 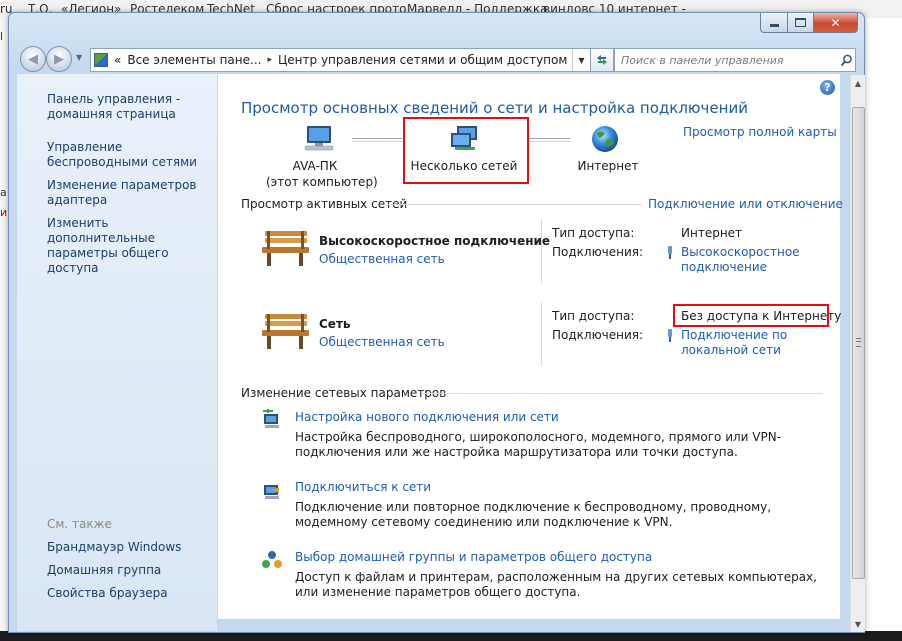 I want to click on help-icon: ?, so click(x=827, y=87).